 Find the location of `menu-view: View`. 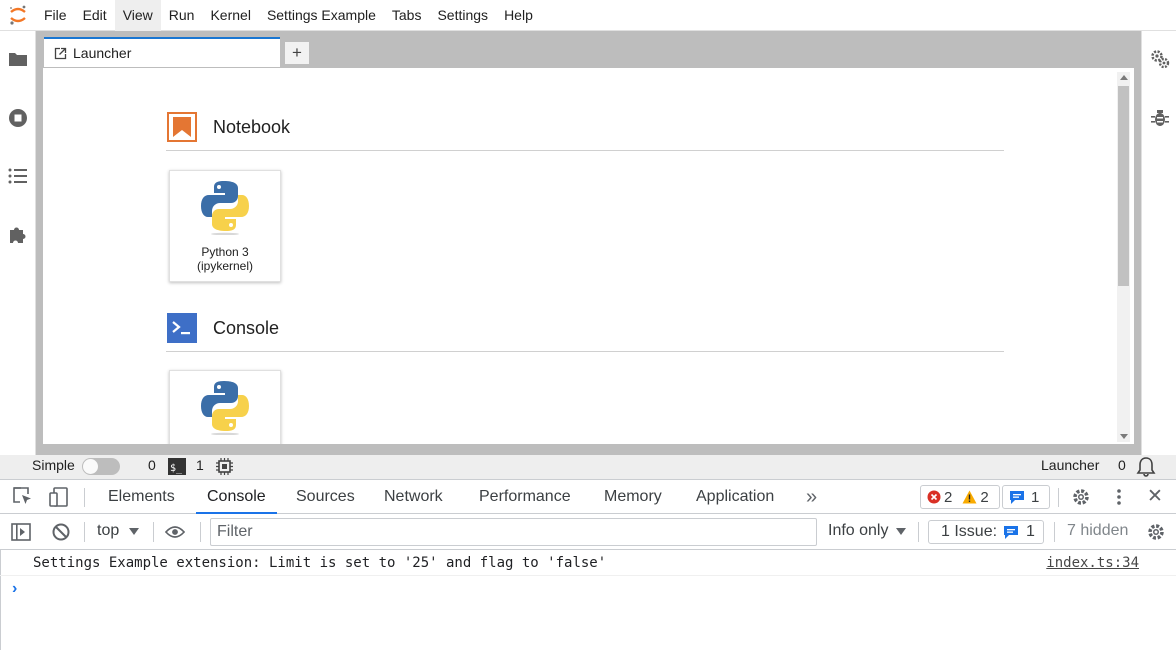

menu-view: View is located at coordinates (137, 15).